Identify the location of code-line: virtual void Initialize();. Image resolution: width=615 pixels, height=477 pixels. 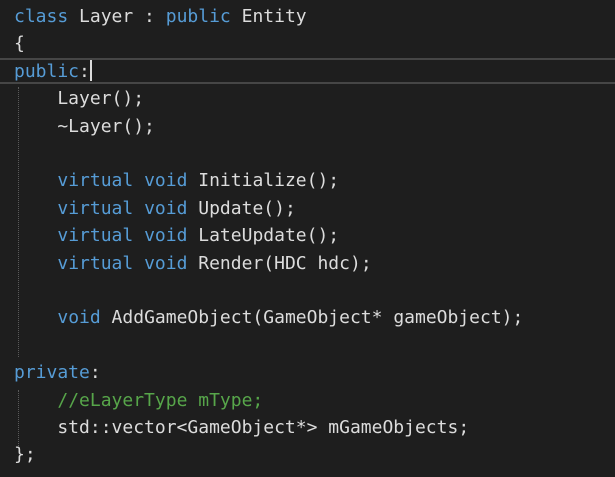
(176, 180).